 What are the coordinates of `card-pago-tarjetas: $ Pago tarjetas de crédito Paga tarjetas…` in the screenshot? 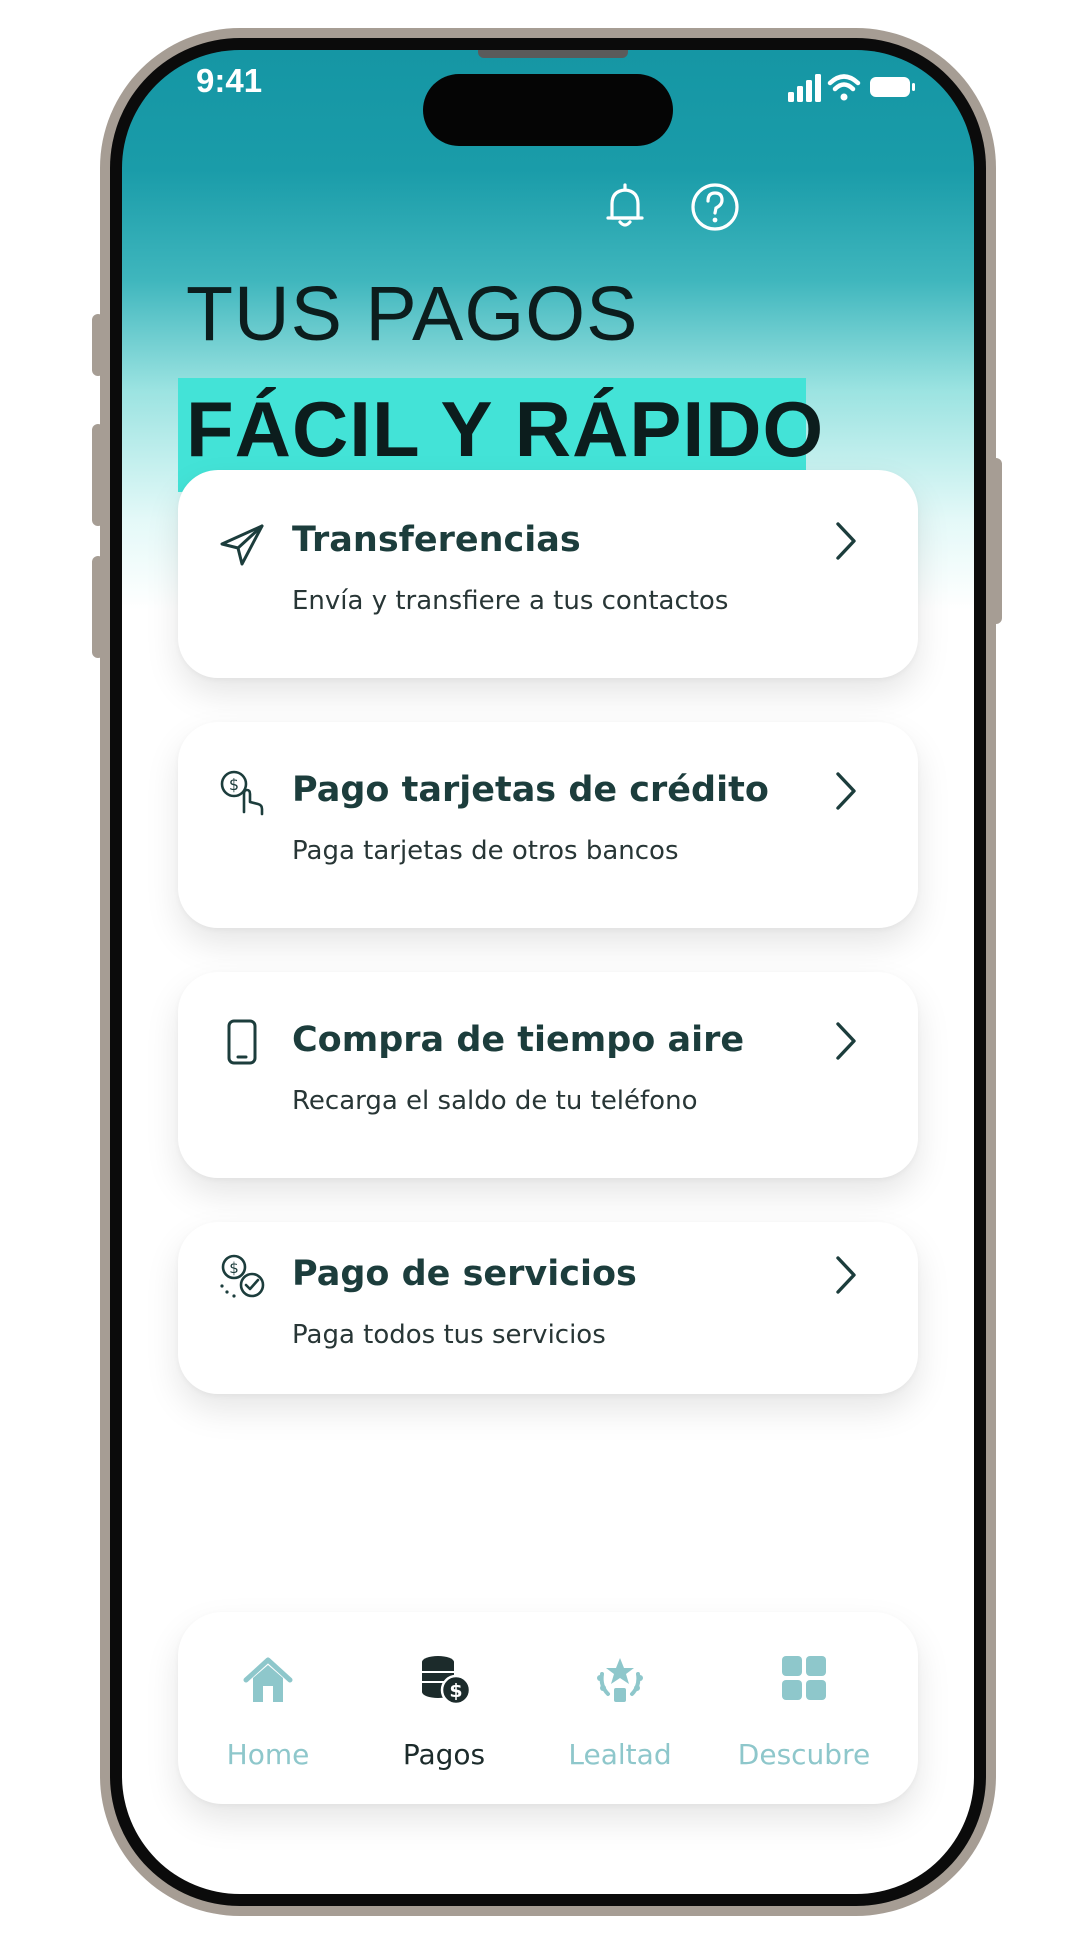 It's located at (548, 825).